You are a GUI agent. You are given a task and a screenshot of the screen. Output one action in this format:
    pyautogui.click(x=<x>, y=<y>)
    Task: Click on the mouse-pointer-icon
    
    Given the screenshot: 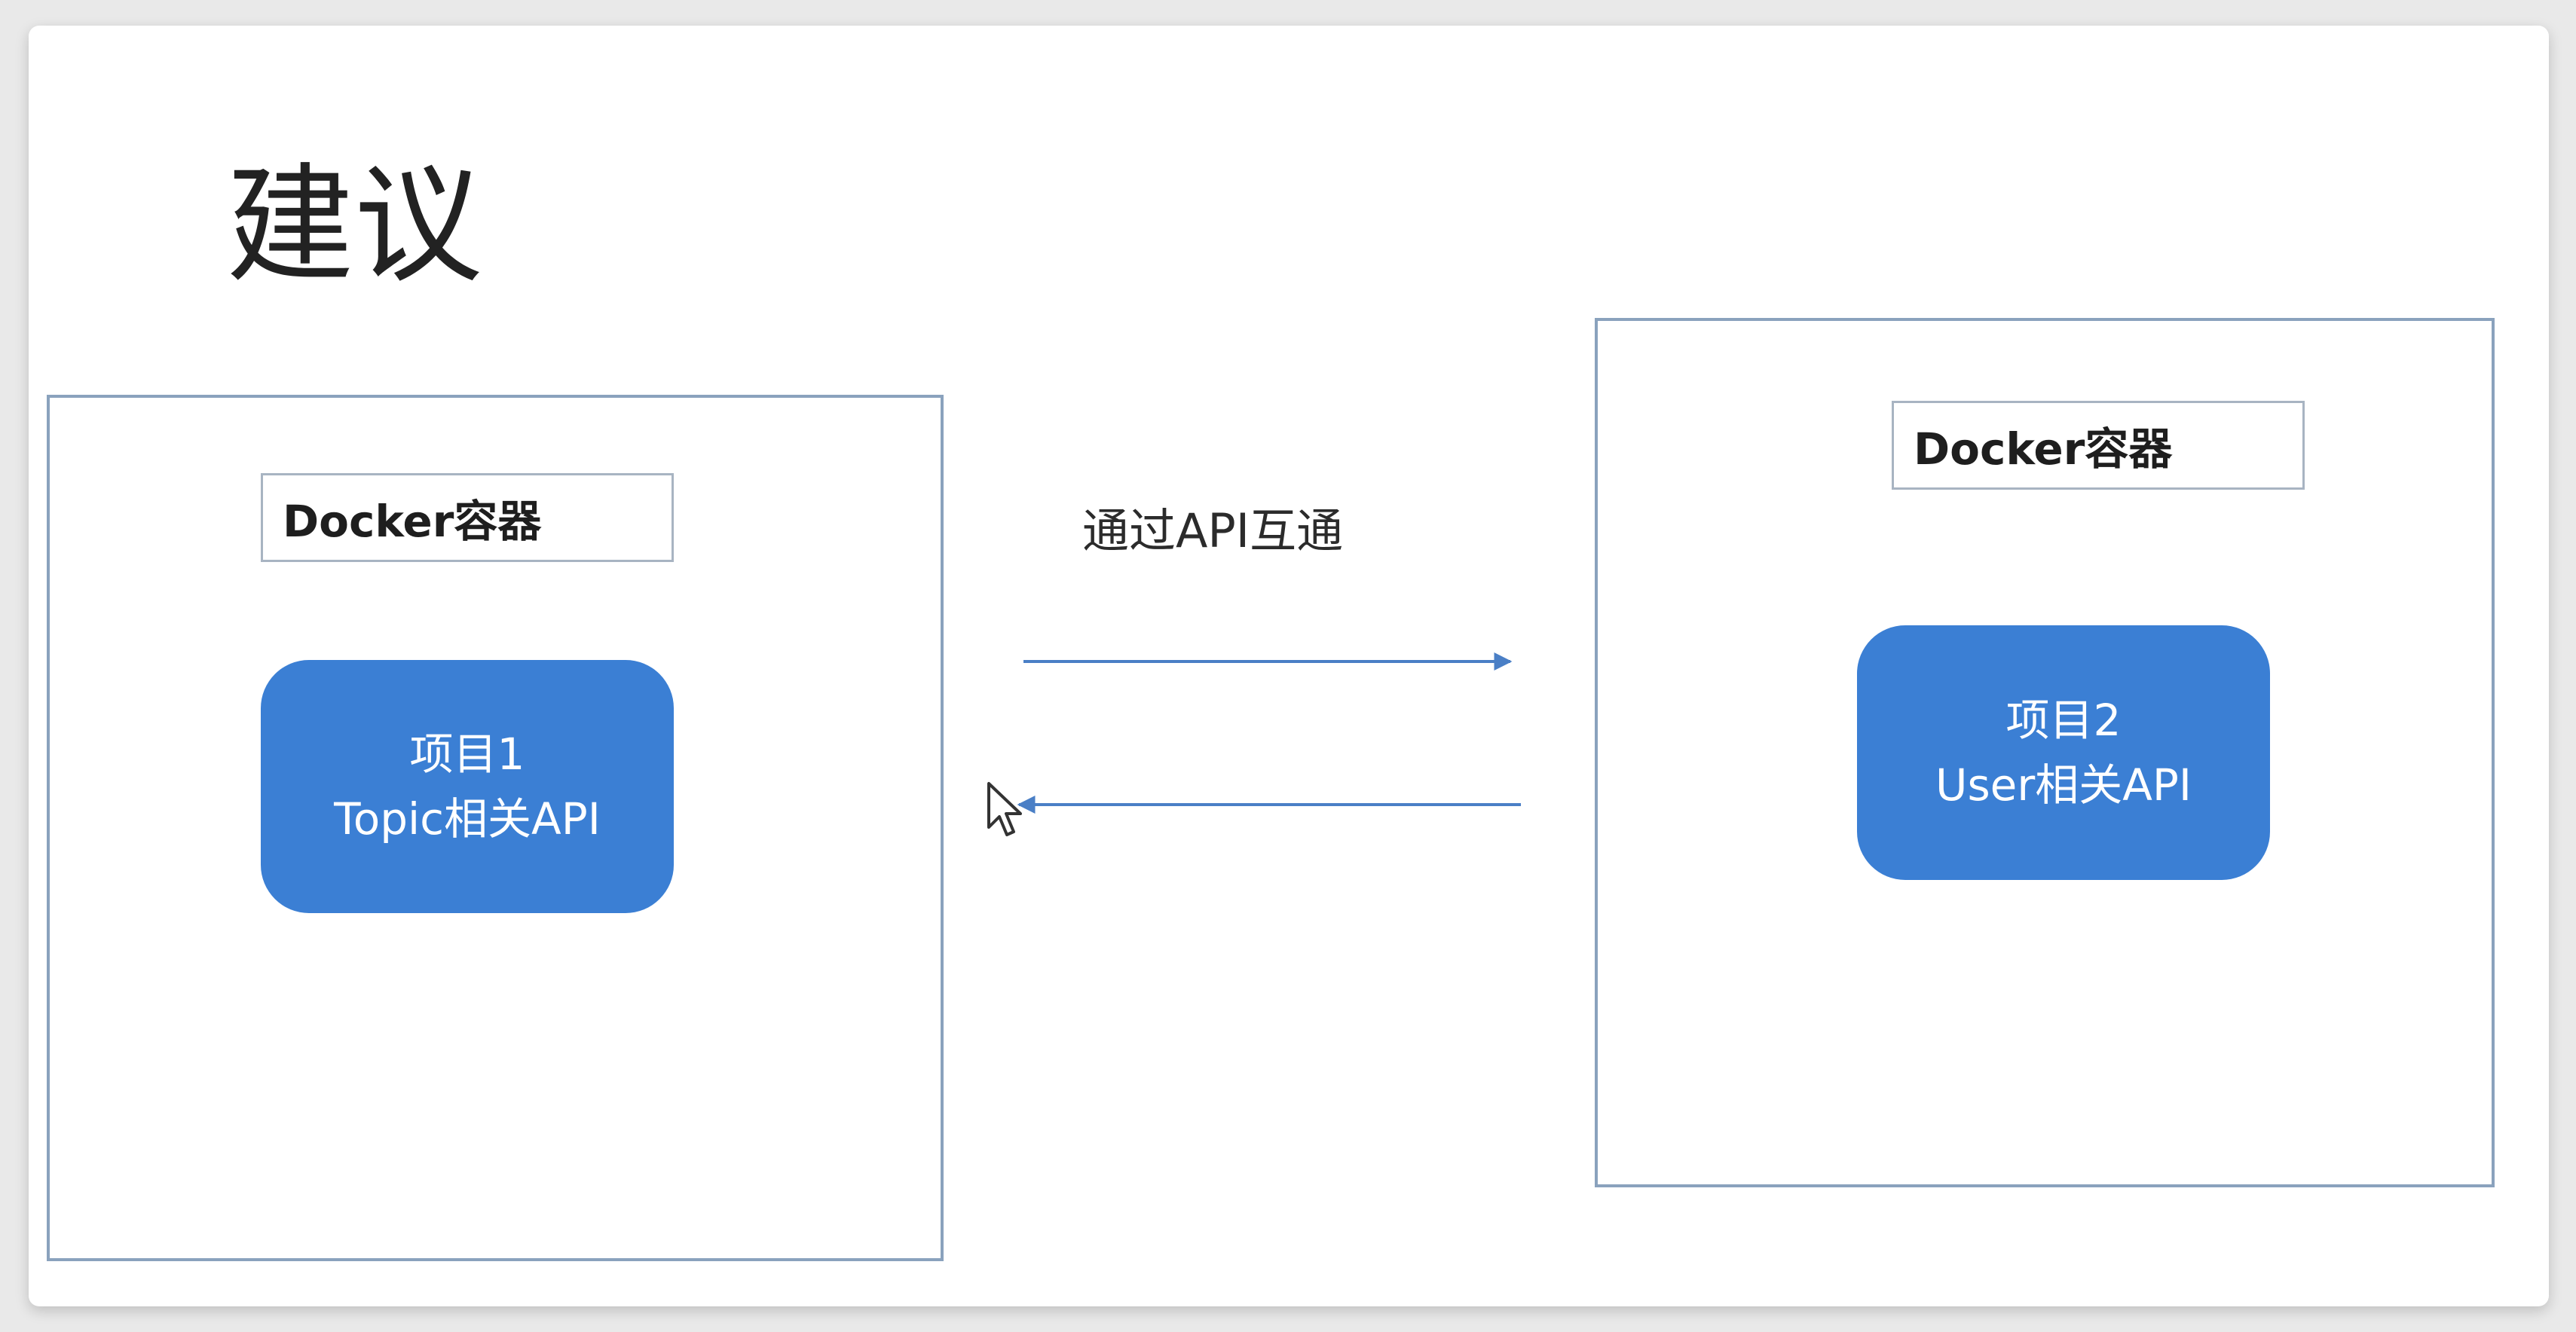 What is the action you would take?
    pyautogui.click(x=1005, y=809)
    